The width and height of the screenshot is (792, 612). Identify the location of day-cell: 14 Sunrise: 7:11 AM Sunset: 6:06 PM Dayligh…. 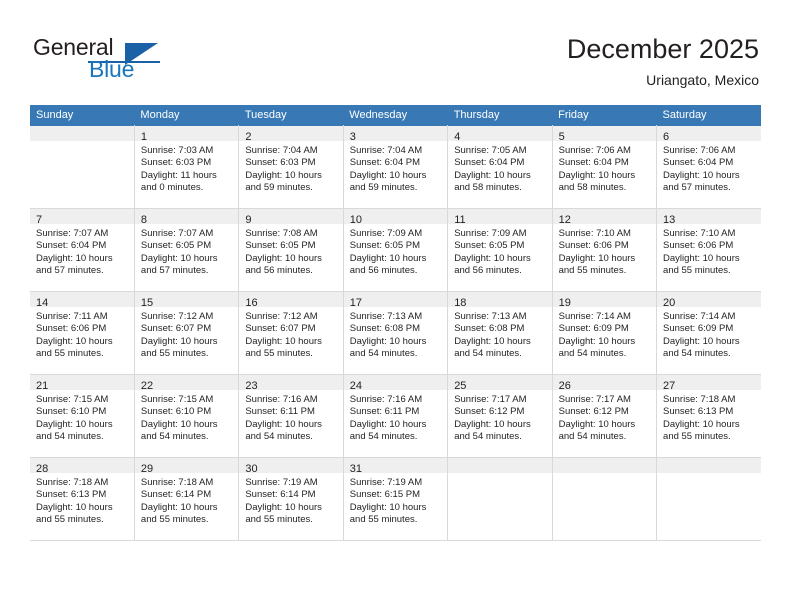
(82, 333).